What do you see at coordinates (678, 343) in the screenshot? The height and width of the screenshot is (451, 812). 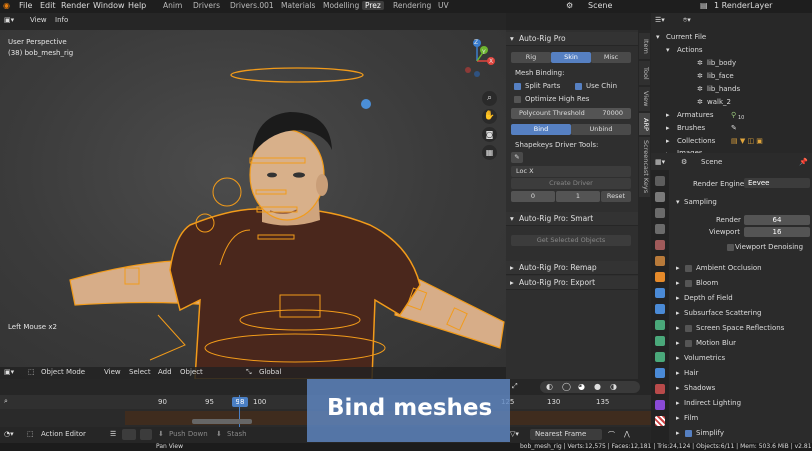 I see `motion-blur-arrow-icon: ▸` at bounding box center [678, 343].